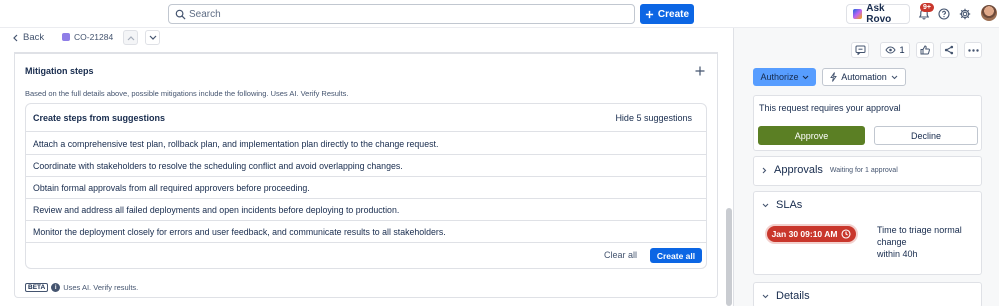 Image resolution: width=999 pixels, height=306 pixels. I want to click on slas-header: SLAs, so click(782, 205).